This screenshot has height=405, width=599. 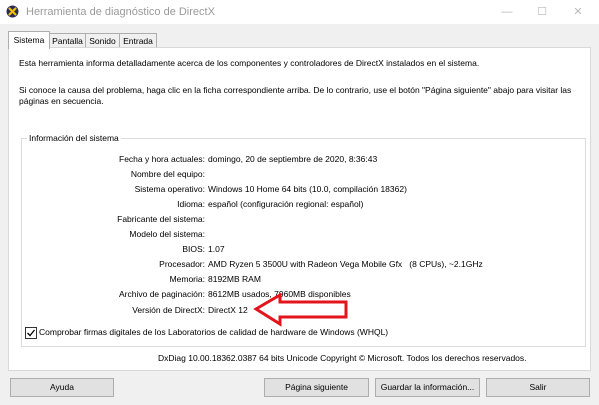 What do you see at coordinates (234, 279) in the screenshot?
I see `info-value: 8192MB RAM` at bounding box center [234, 279].